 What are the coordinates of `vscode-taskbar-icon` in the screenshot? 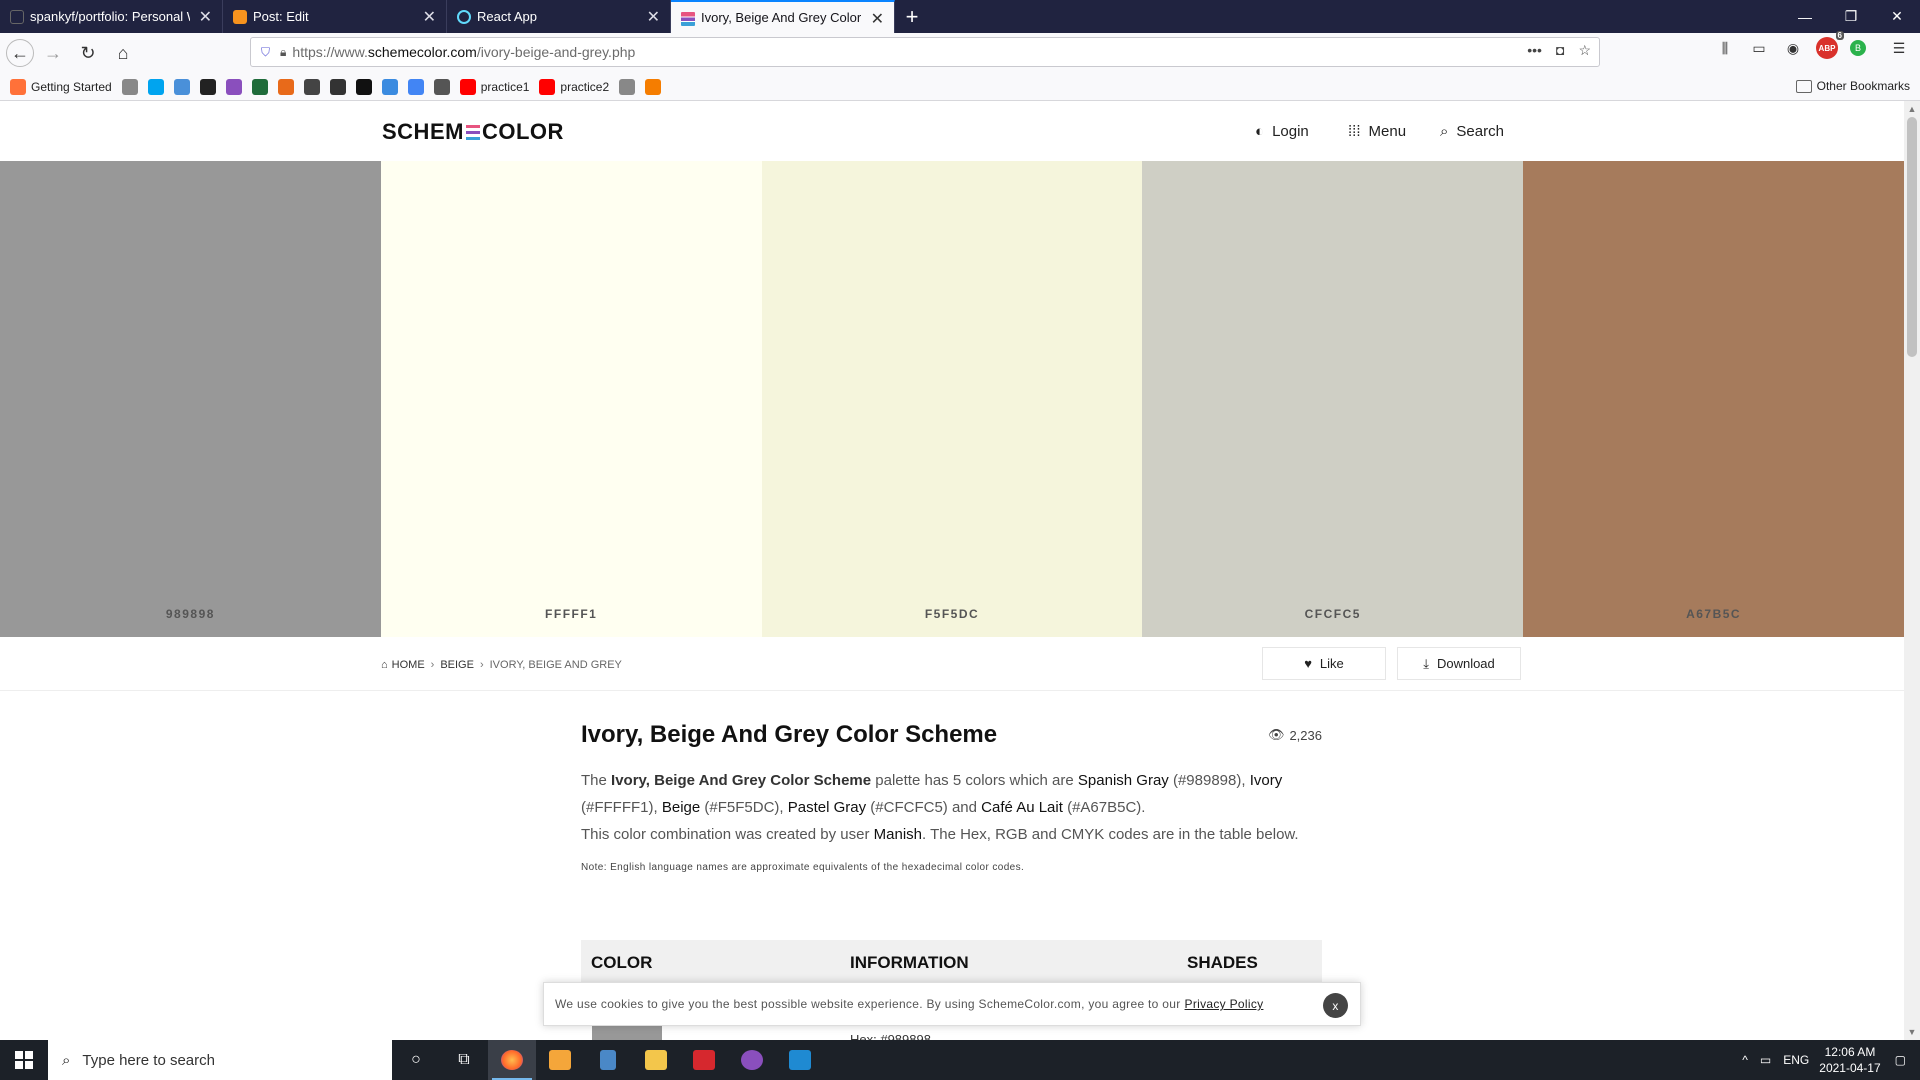 It's located at (800, 1060).